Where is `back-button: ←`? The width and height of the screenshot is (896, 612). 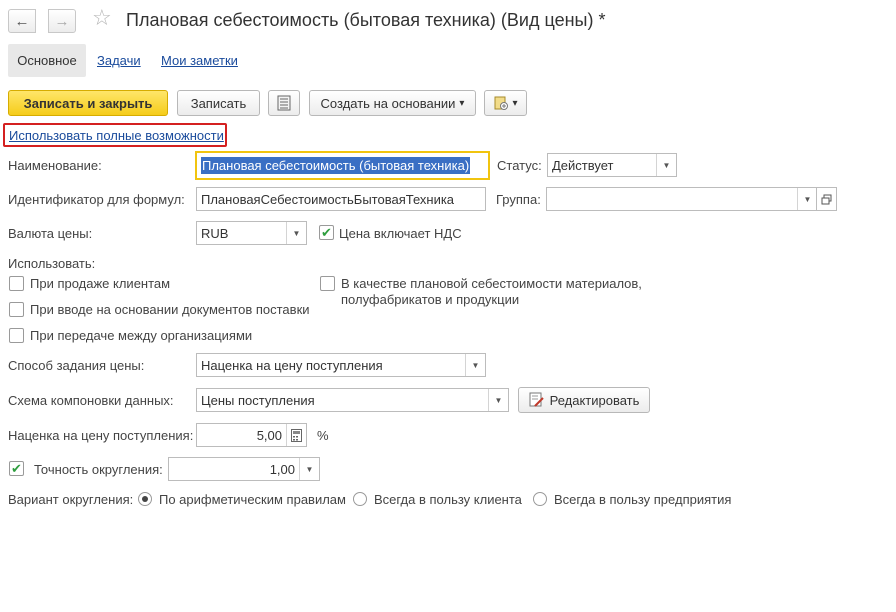 back-button: ← is located at coordinates (22, 21).